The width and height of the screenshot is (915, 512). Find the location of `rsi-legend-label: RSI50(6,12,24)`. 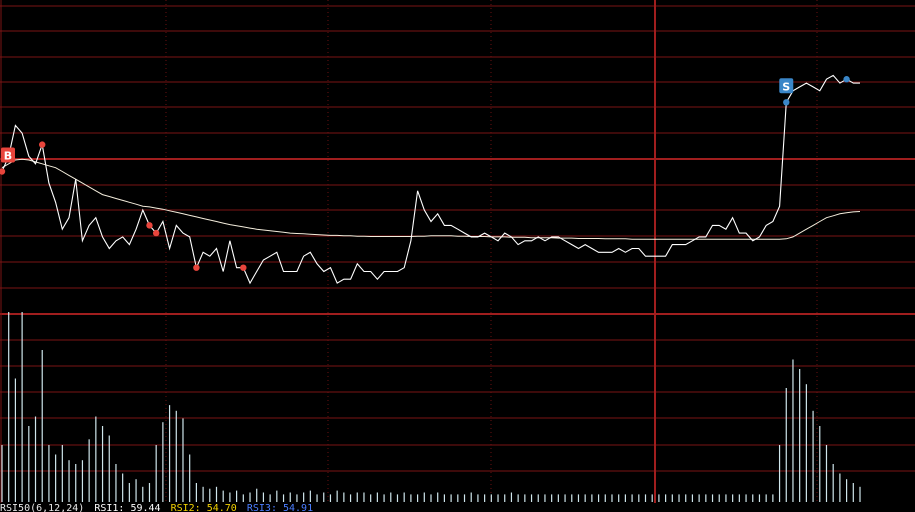

rsi-legend-label: RSI50(6,12,24) is located at coordinates (42, 507).